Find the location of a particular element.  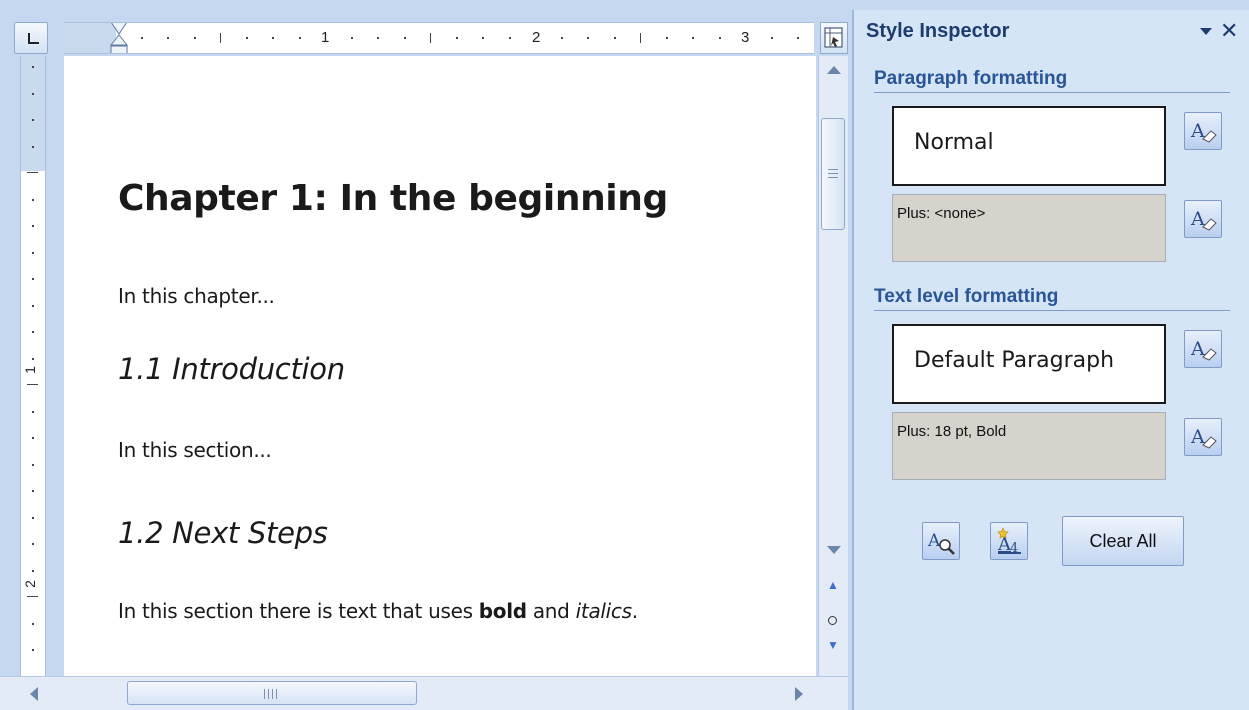

italic-text-run: italics is located at coordinates (603, 611).